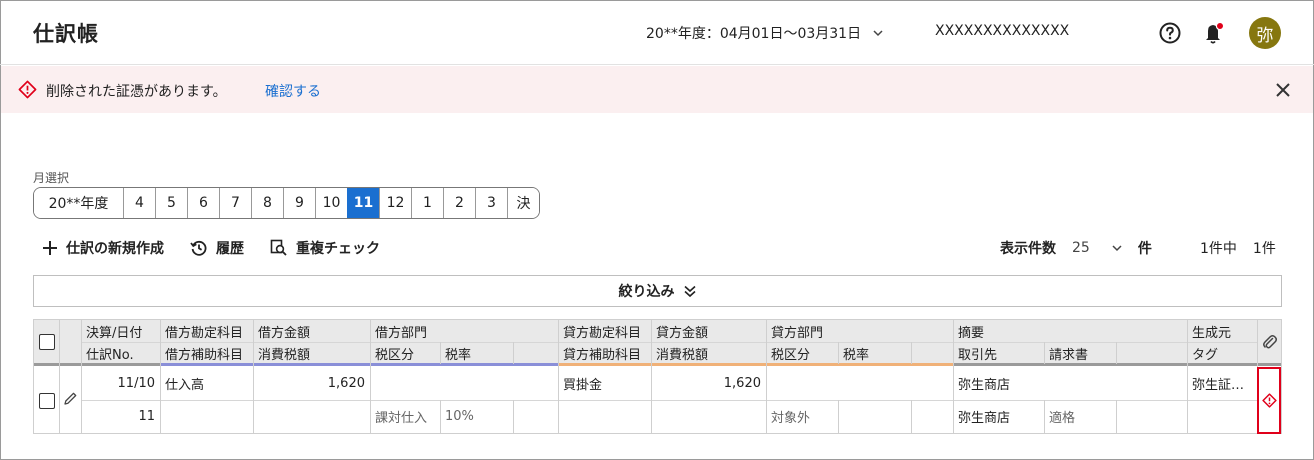 The width and height of the screenshot is (1314, 460). What do you see at coordinates (235, 203) in the screenshot?
I see `month-tab-7: 7` at bounding box center [235, 203].